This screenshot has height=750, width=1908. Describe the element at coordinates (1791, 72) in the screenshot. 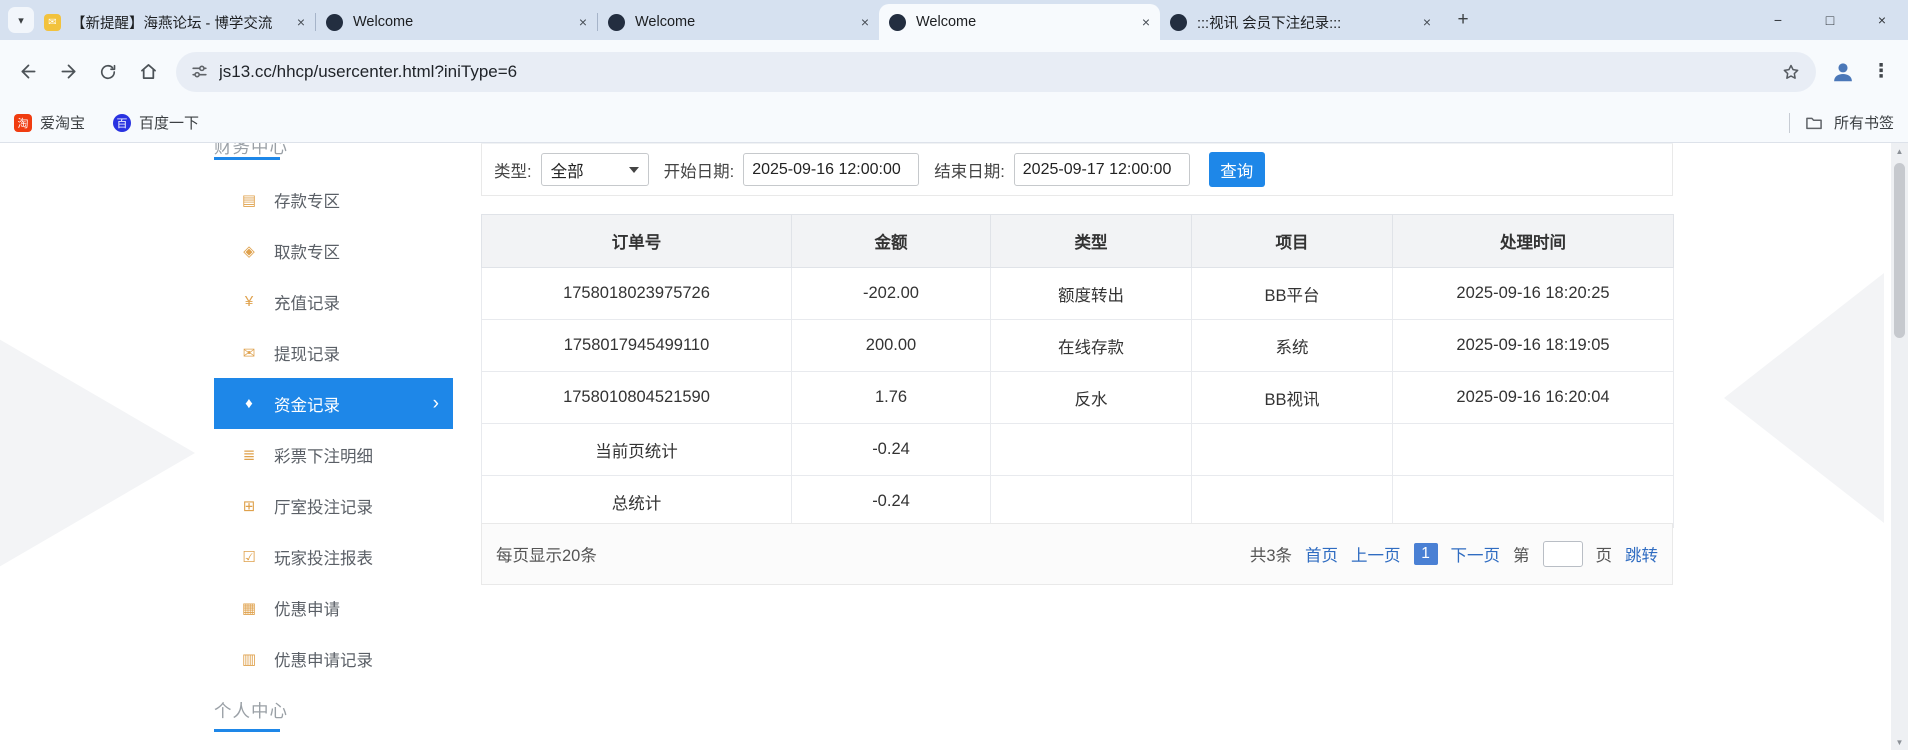

I see `bookmark-star-button` at that location.